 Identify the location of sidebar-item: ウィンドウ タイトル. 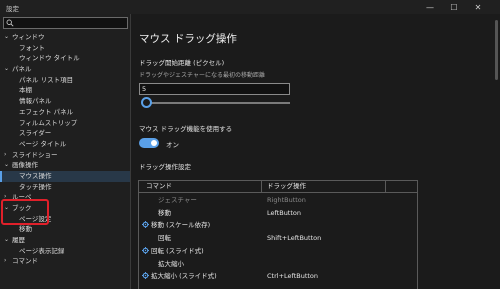
(65, 58).